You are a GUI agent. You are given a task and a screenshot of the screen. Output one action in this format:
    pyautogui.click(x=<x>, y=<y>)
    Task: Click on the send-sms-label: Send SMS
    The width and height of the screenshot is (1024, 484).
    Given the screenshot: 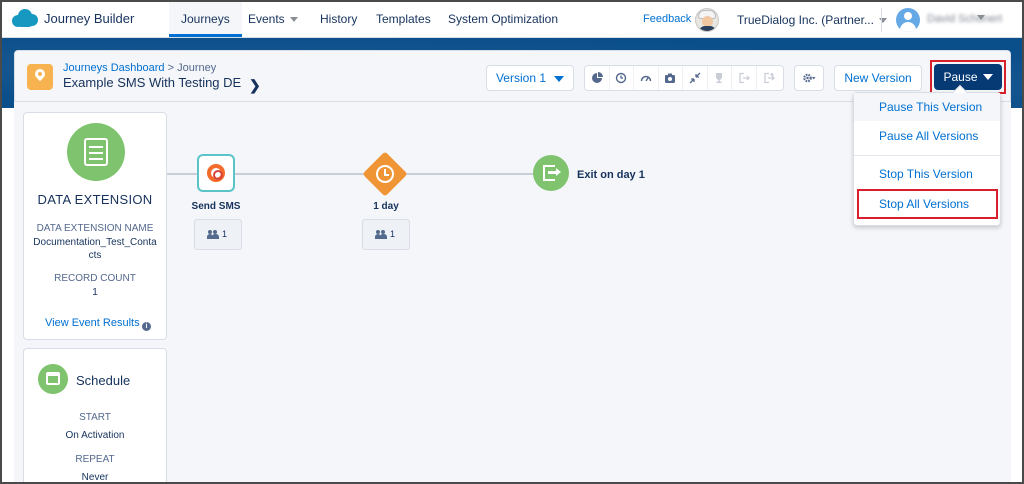 What is the action you would take?
    pyautogui.click(x=216, y=206)
    